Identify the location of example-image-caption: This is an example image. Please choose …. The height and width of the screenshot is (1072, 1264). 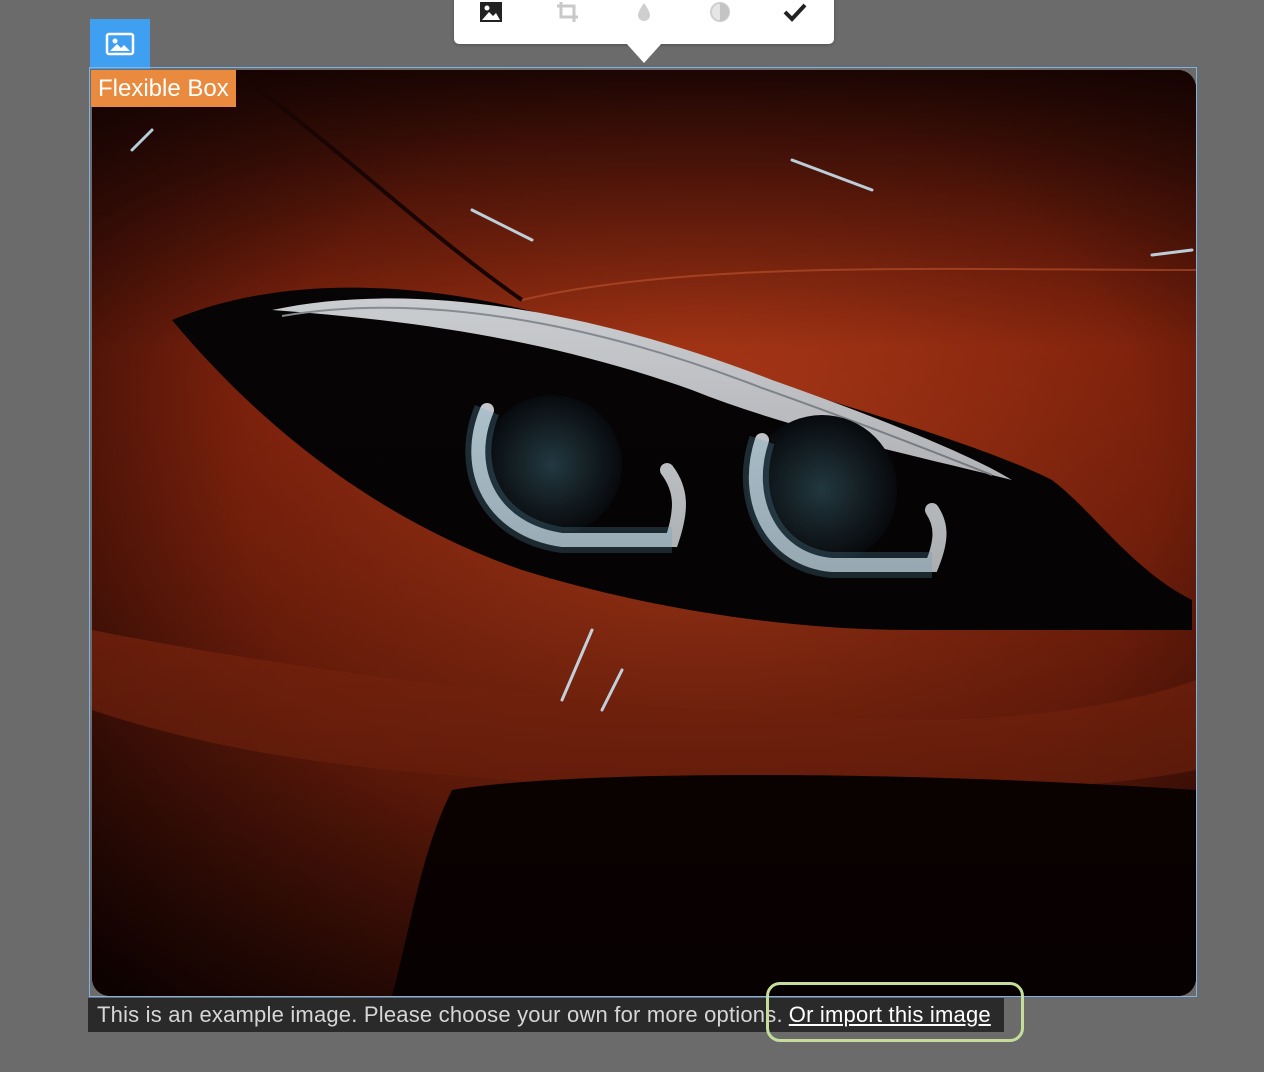
(546, 1015).